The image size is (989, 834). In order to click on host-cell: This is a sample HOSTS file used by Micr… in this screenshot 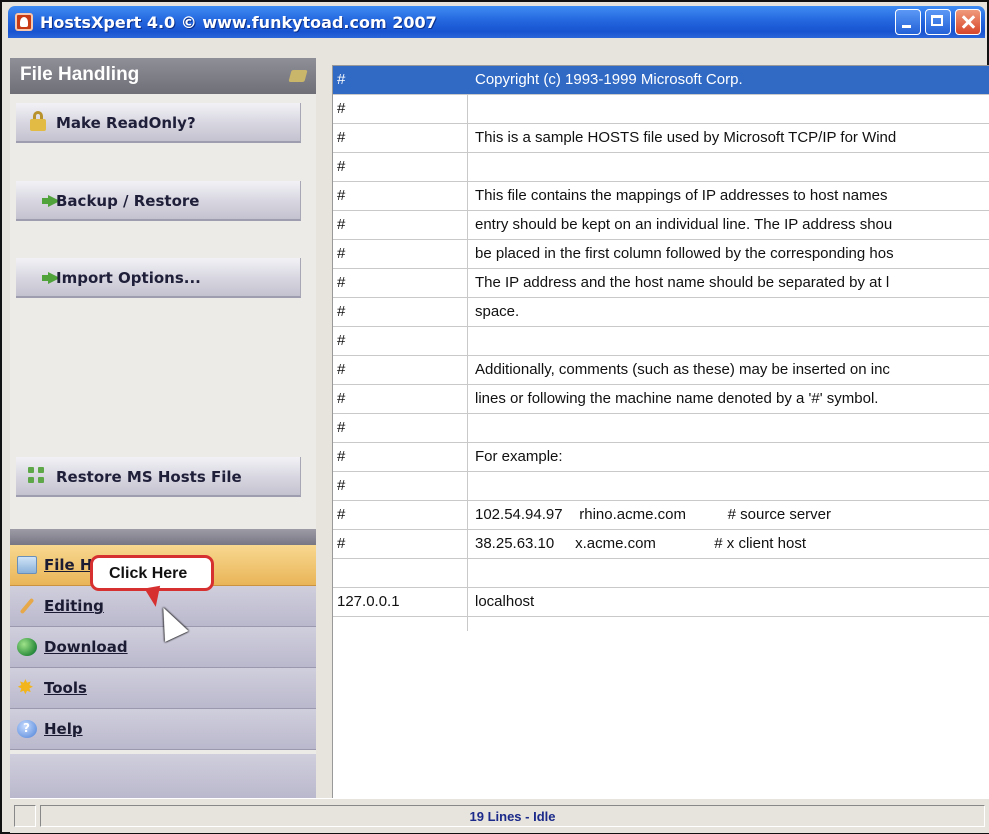, I will do `click(685, 137)`.